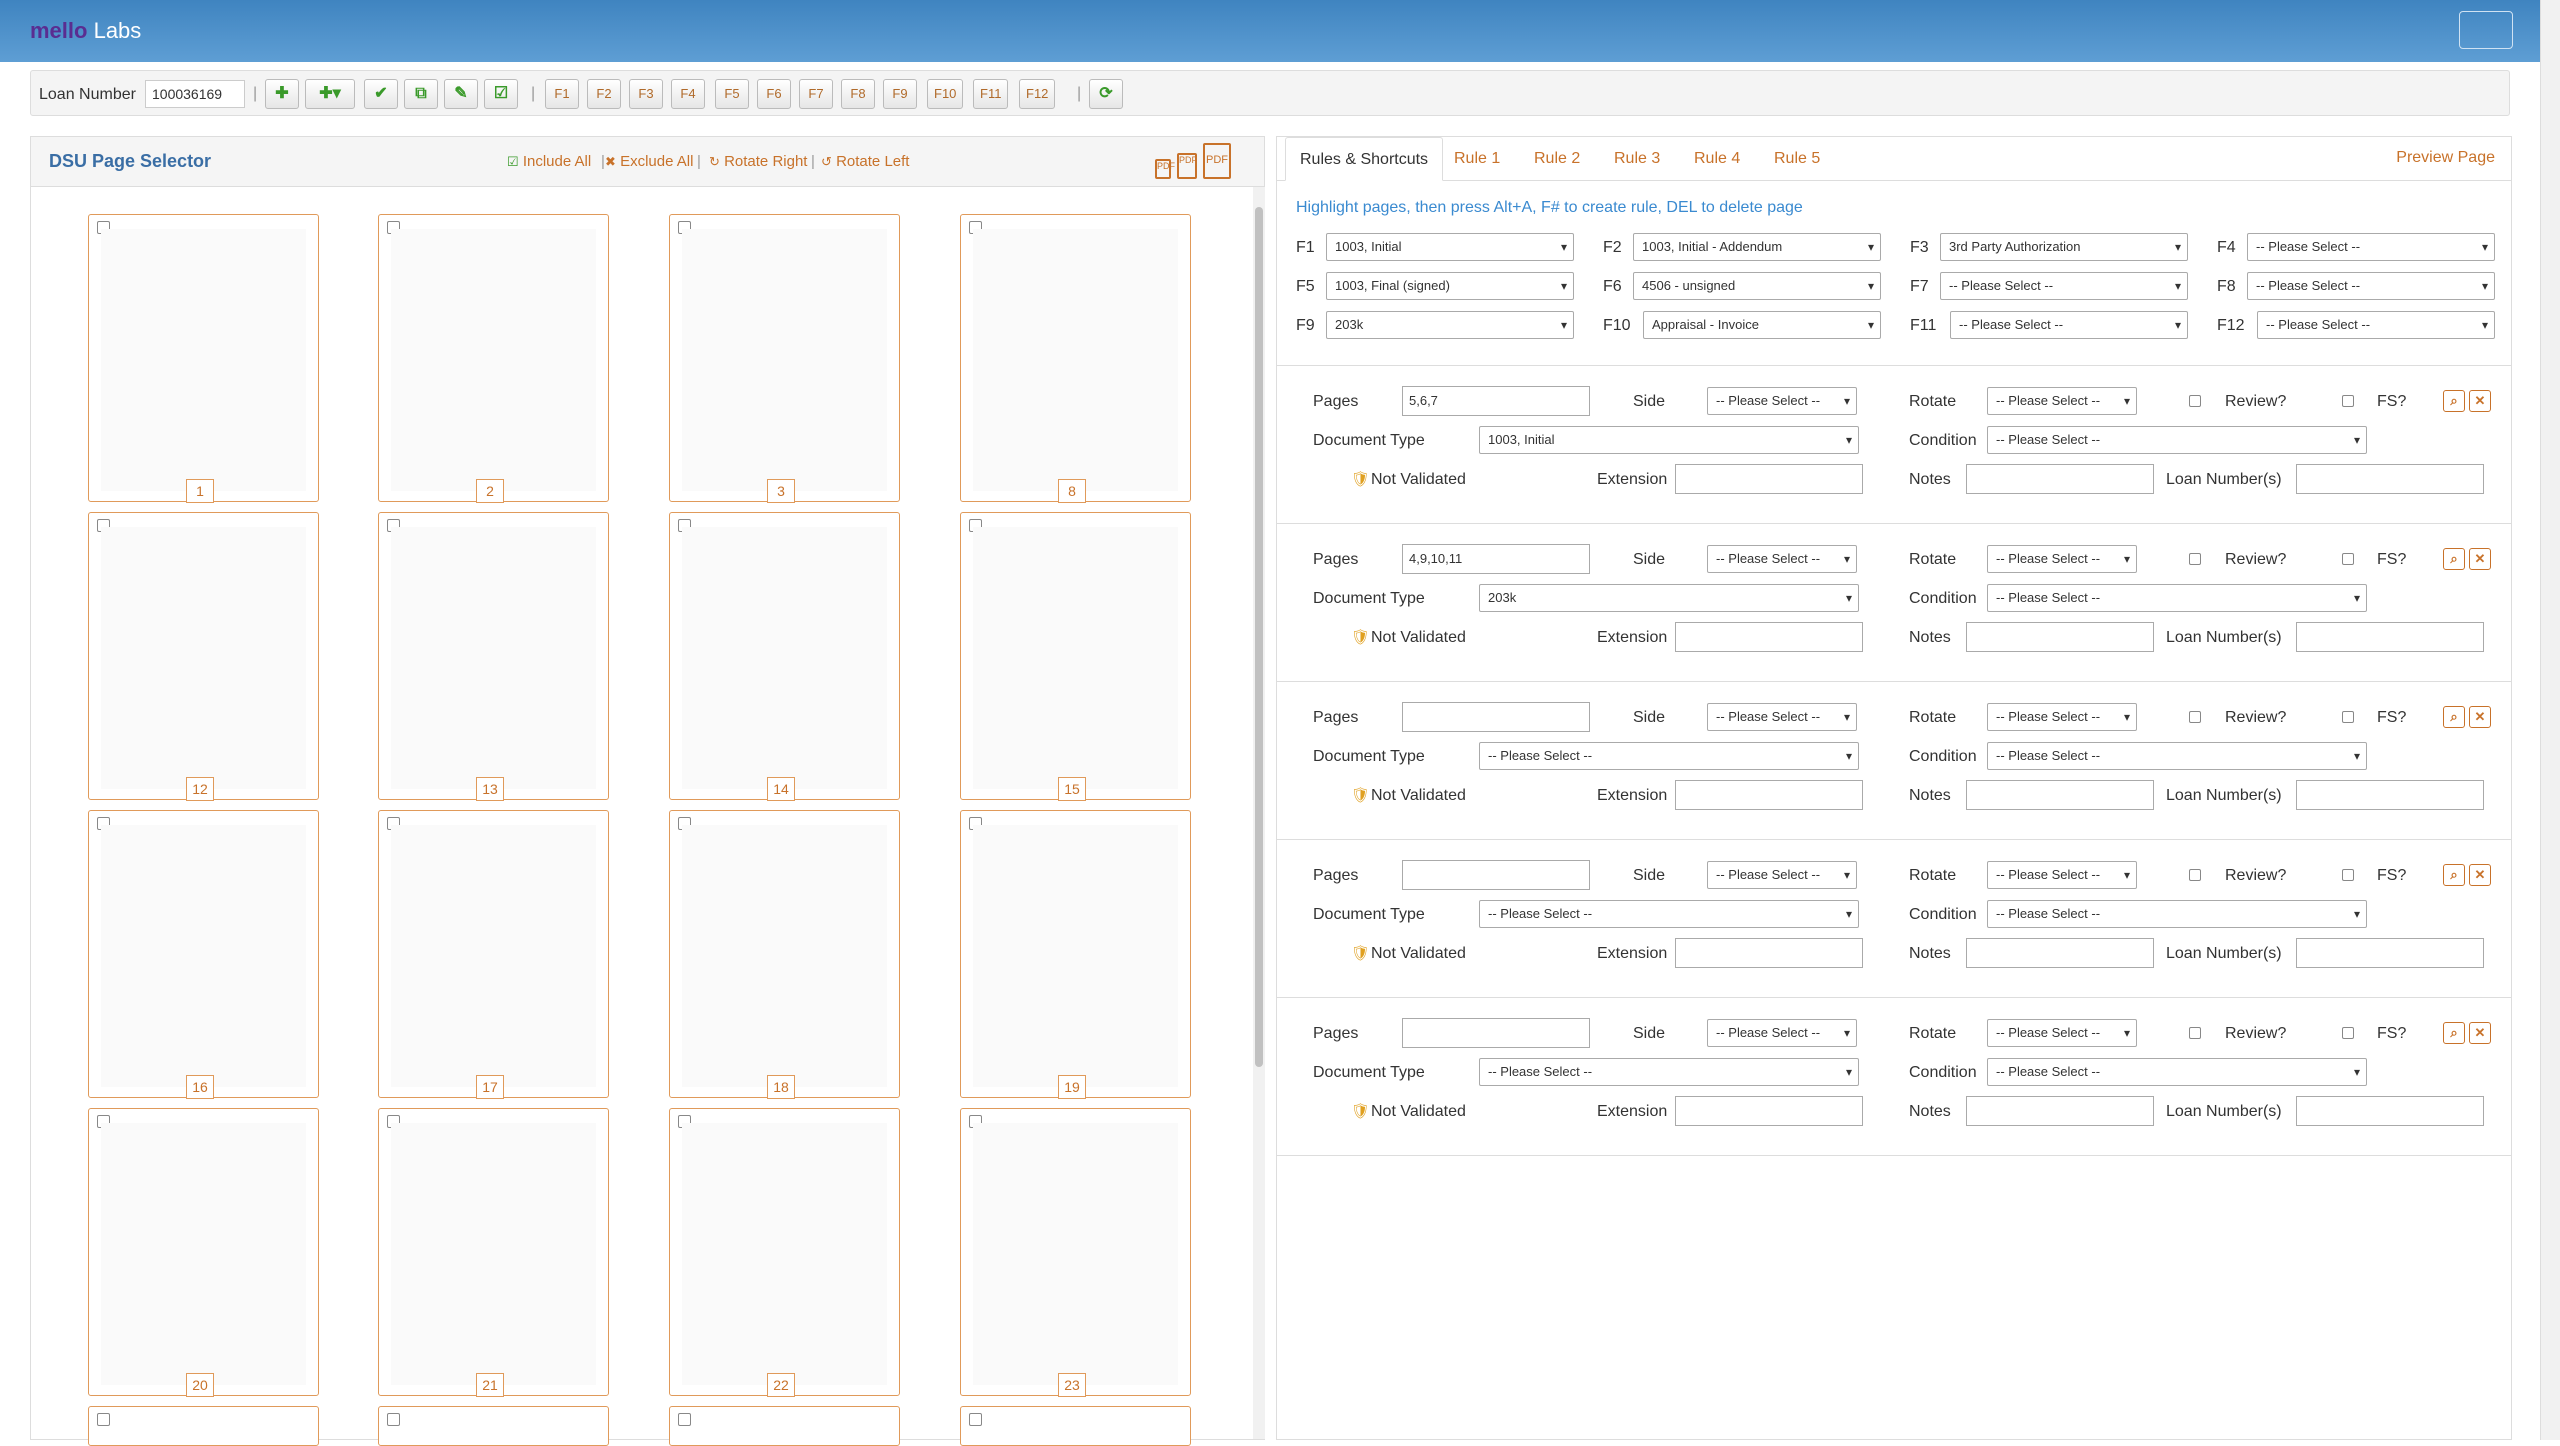 This screenshot has width=2560, height=1446. Describe the element at coordinates (1037, 94) in the screenshot. I see `fkey-button-f12: F12` at that location.